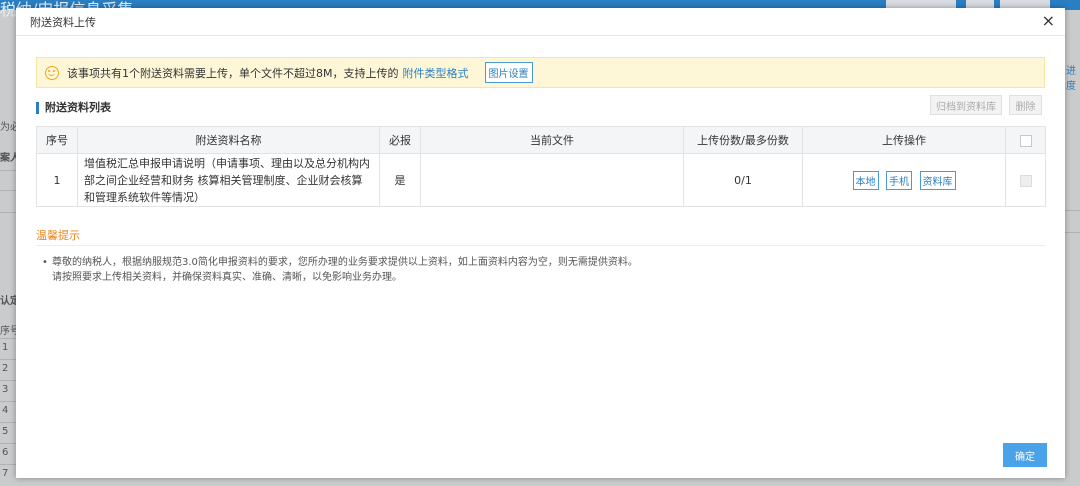 This screenshot has height=486, width=1080. Describe the element at coordinates (227, 277) in the screenshot. I see `tips-line-text: 请按照要求上传相关资料，并确保资料真实、准确、清晰，以免影响业务办理。` at that location.